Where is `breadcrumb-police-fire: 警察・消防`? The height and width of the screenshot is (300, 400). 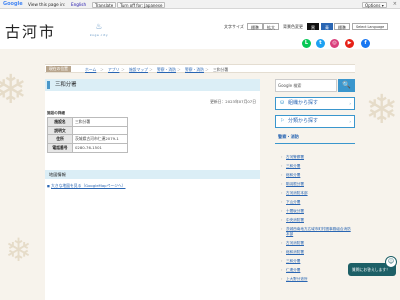
breadcrumb-police-fire: 警察・消防 is located at coordinates (166, 69).